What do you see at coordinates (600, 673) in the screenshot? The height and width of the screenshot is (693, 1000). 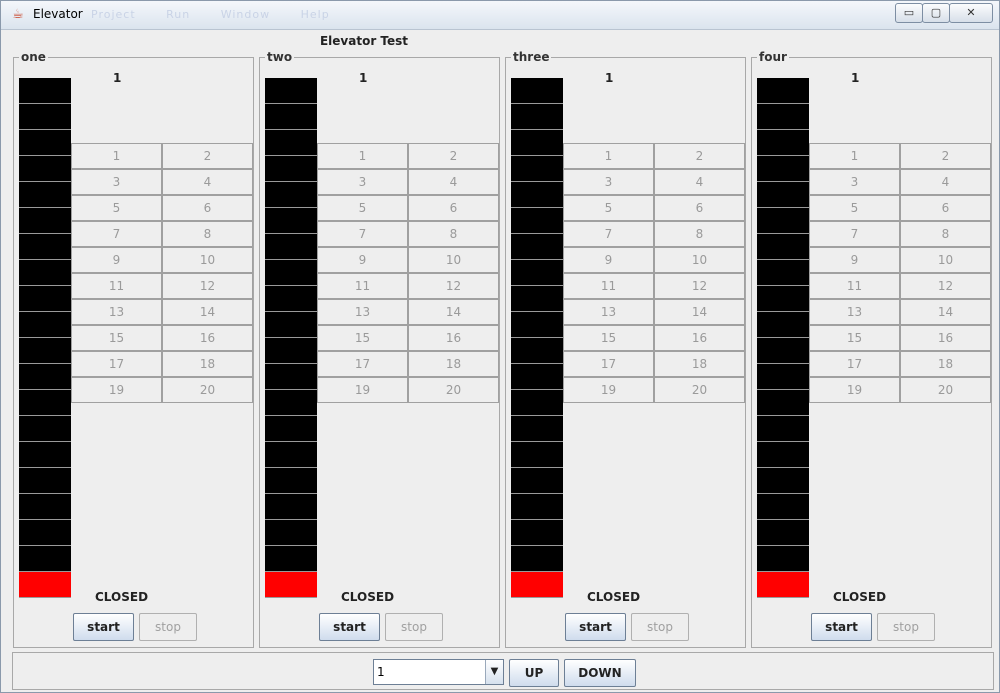 I see `down-button: DOWN` at bounding box center [600, 673].